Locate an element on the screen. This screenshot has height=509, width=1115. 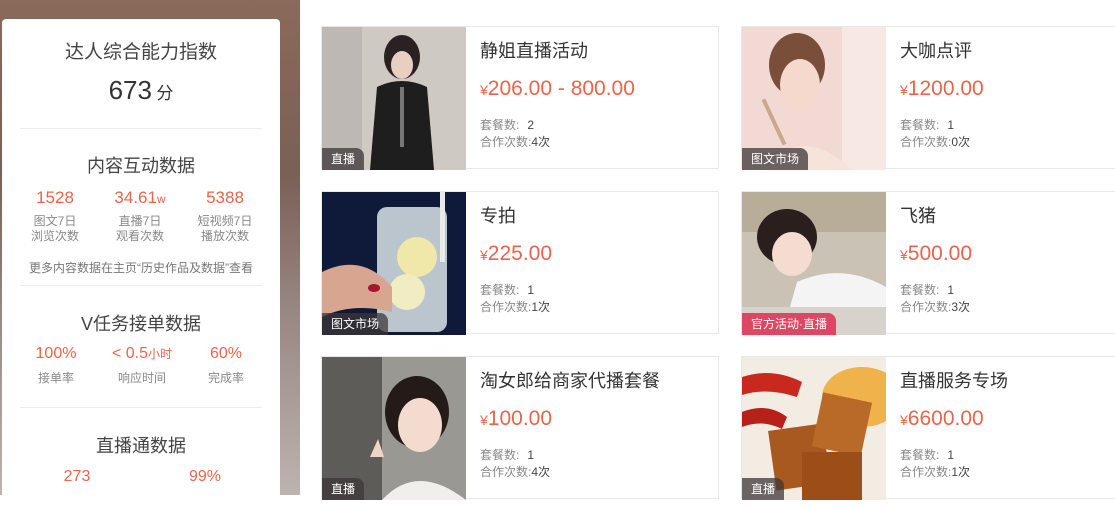
score-unit: 分 is located at coordinates (165, 93).